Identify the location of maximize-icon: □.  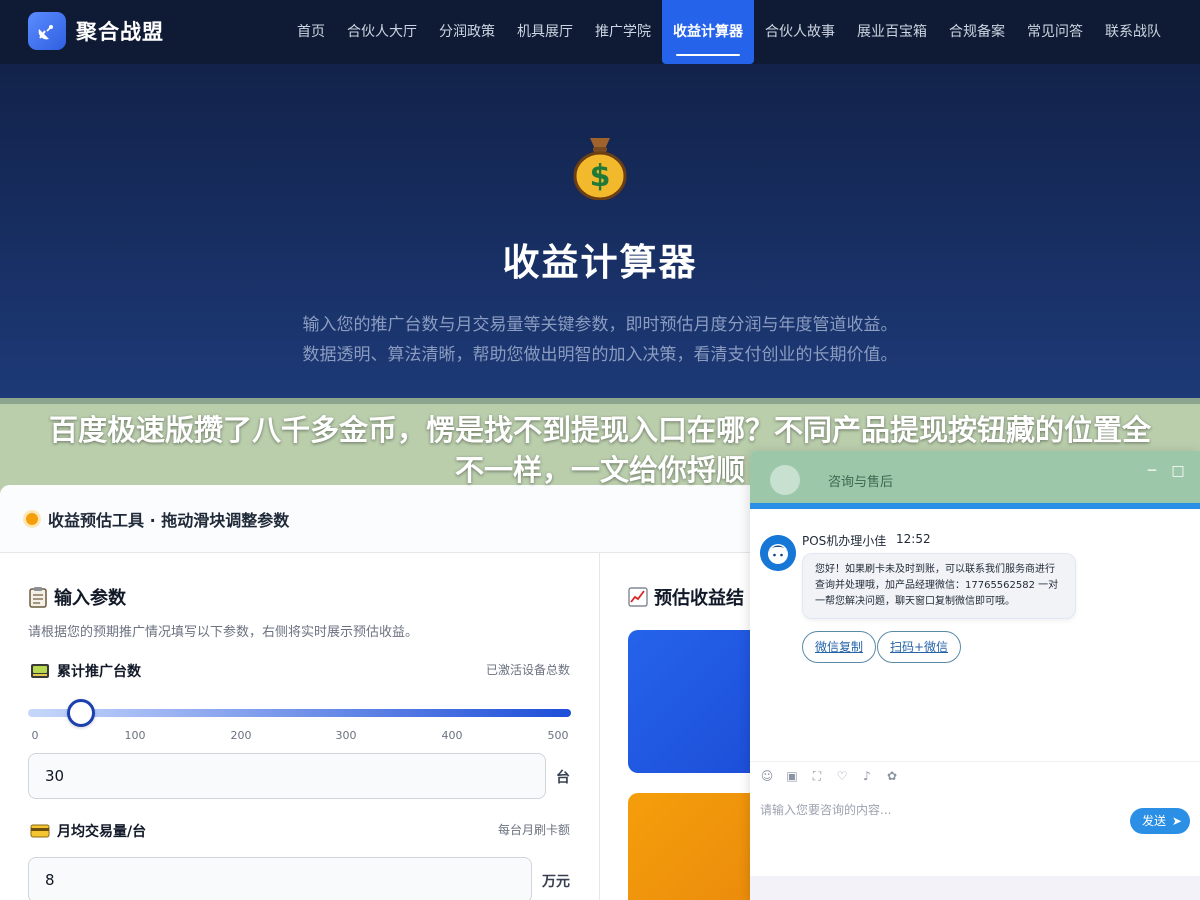
(1178, 471).